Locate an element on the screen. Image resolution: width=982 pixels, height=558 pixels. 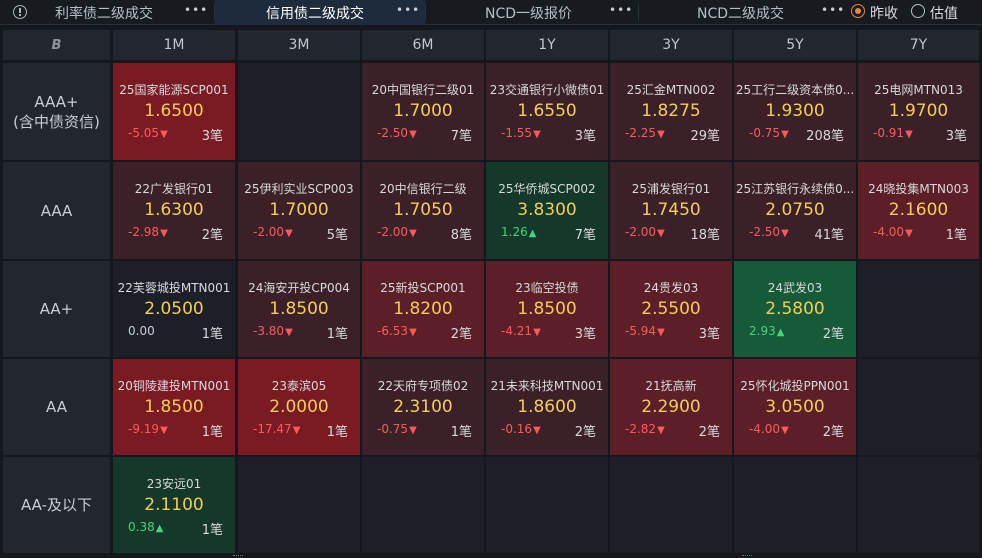
rating-header: AAA+ (含中债资信) is located at coordinates (56, 111).